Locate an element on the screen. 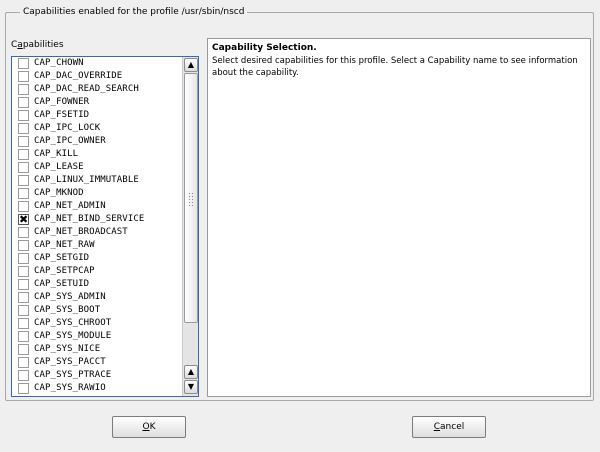 The height and width of the screenshot is (452, 600). capability-name: CAP_SYS_NICE is located at coordinates (67, 349).